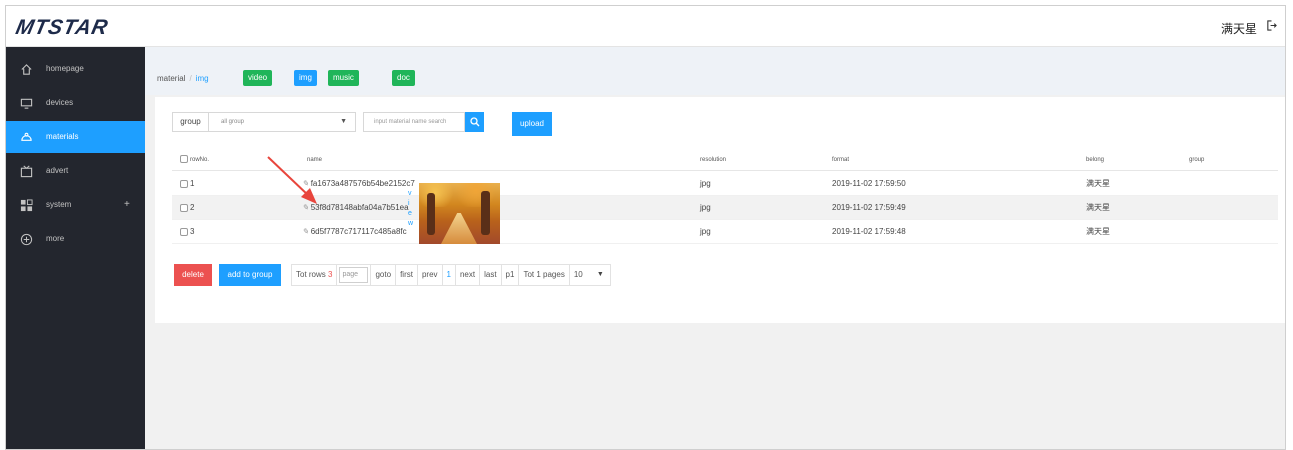 This screenshot has width=1293, height=450. Describe the element at coordinates (1197, 160) in the screenshot. I see `column-group: group` at that location.